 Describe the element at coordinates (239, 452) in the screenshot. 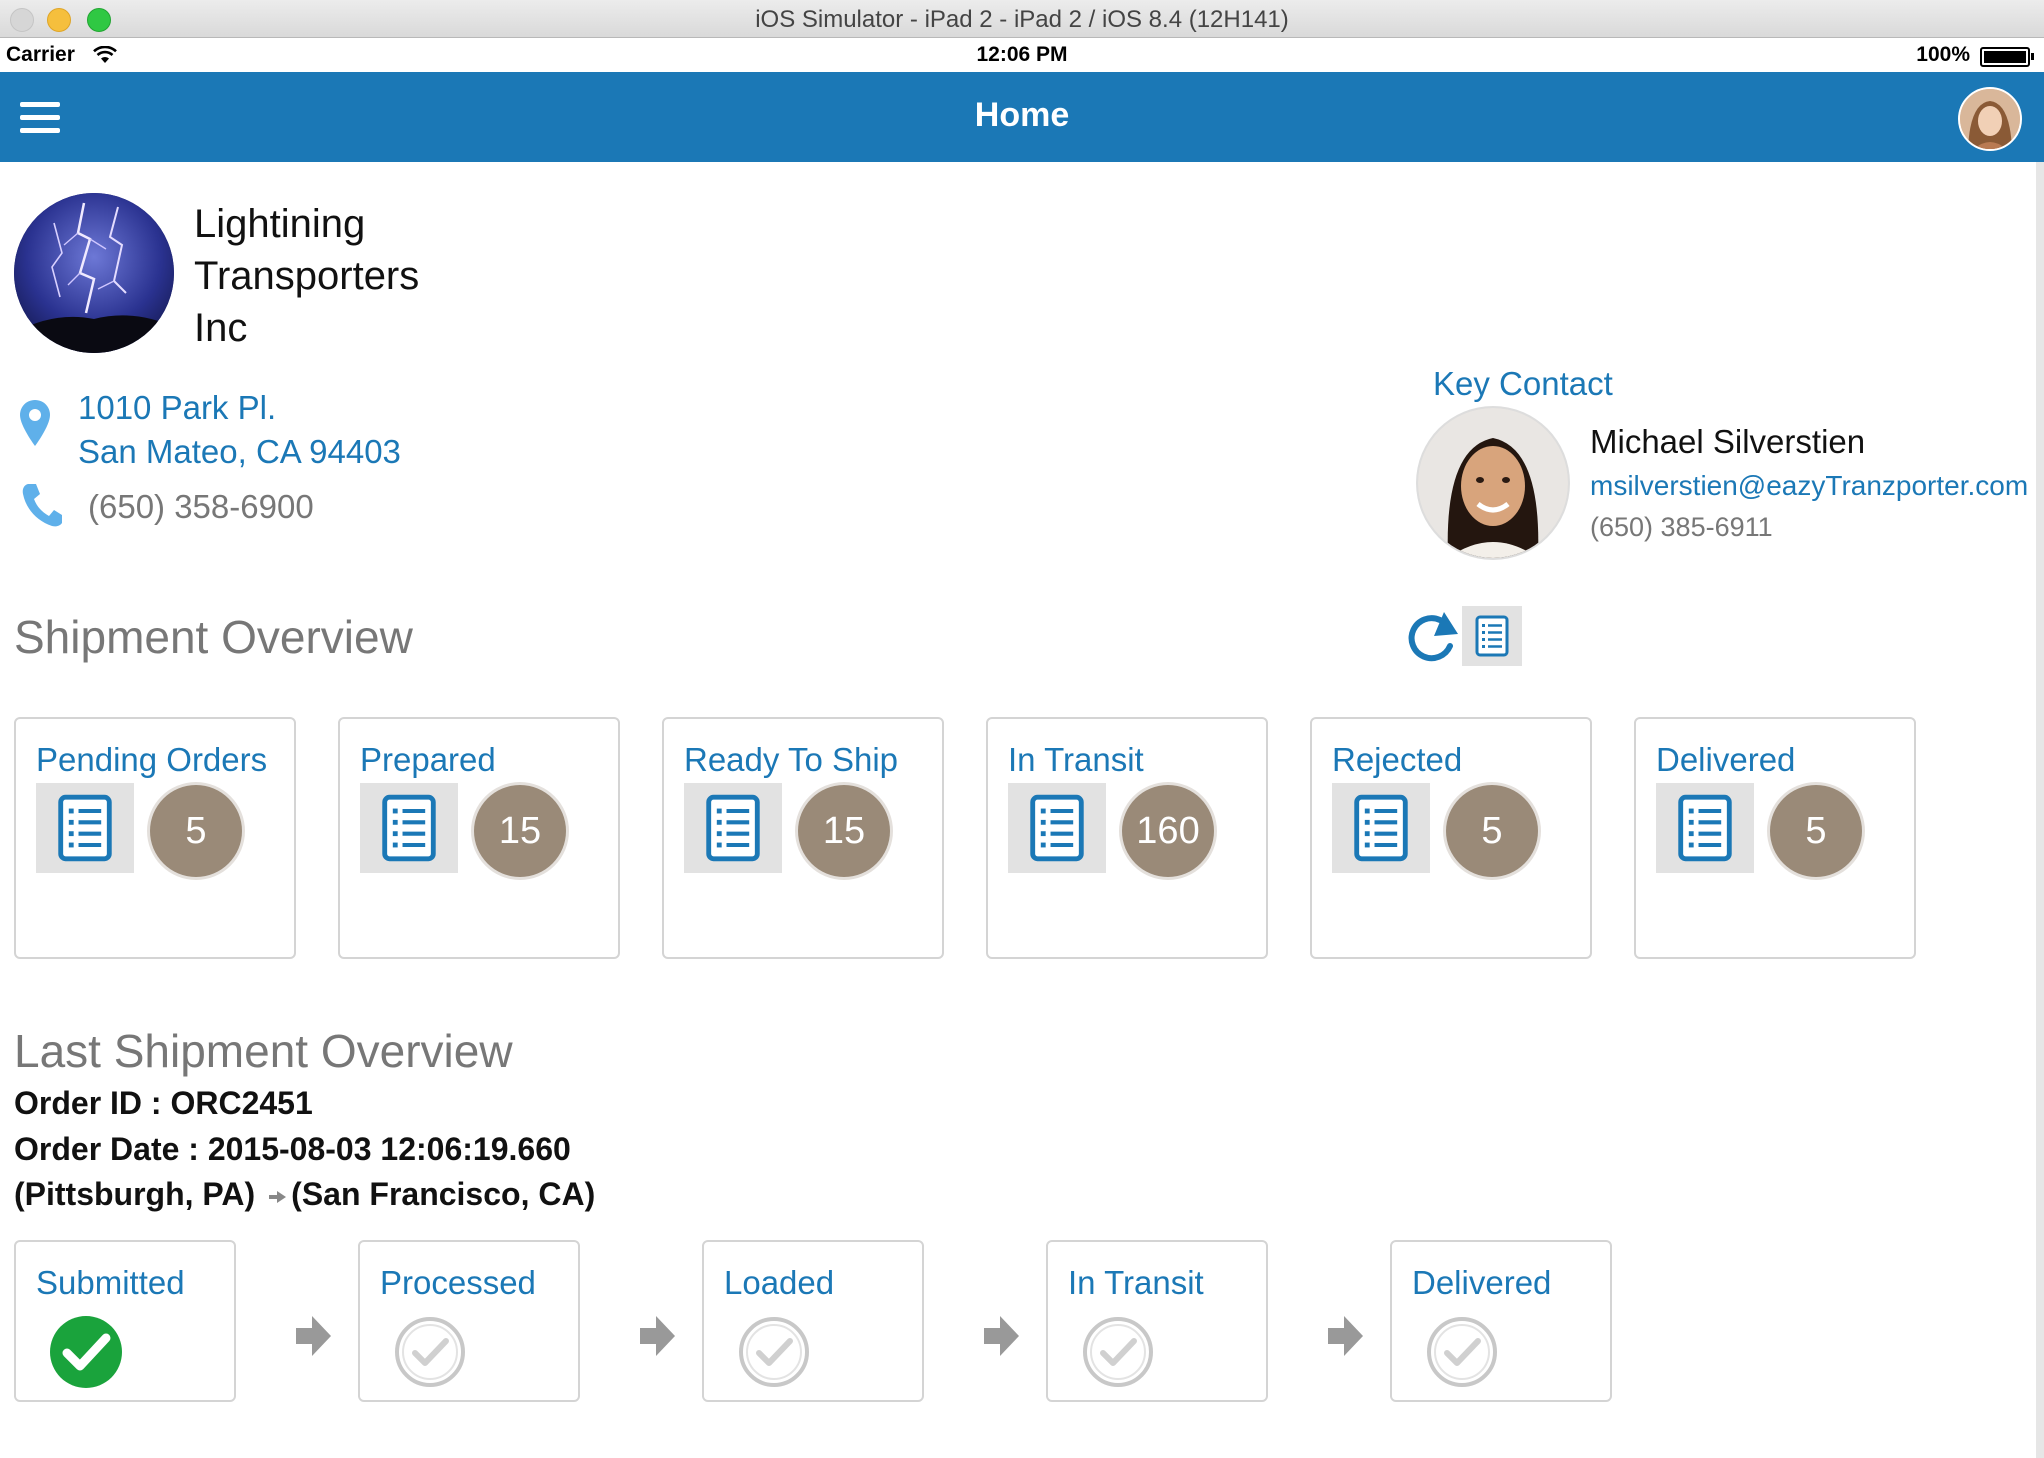

I see `address-line: San Mateo, CA 94403` at that location.